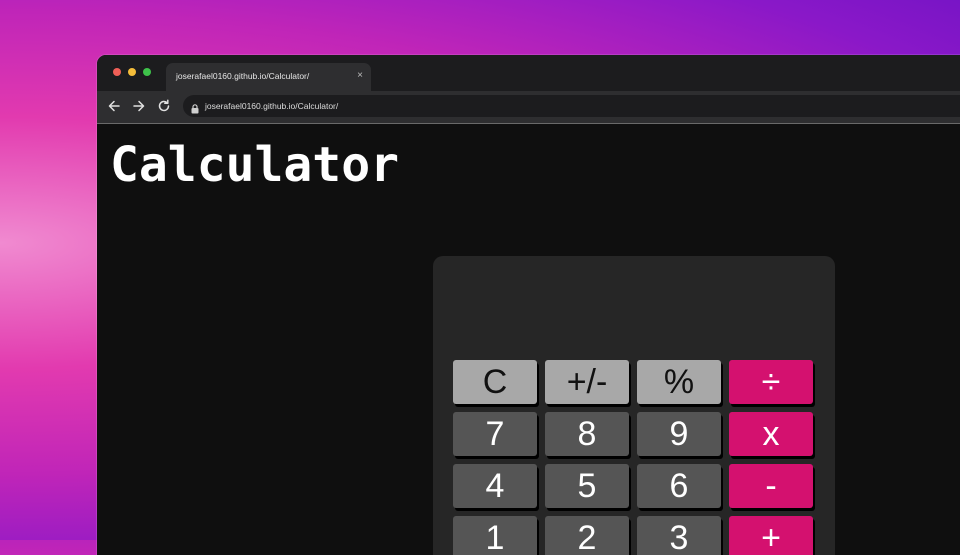 This screenshot has height=555, width=960. Describe the element at coordinates (587, 382) in the screenshot. I see `toggle-sign-button: +/-` at that location.